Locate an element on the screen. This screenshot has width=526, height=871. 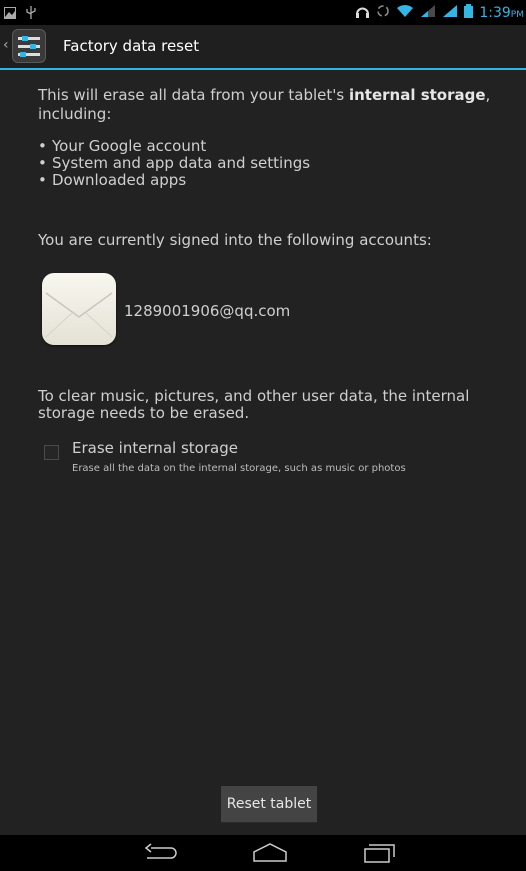
status-bar: 1:39PM is located at coordinates (263, 12).